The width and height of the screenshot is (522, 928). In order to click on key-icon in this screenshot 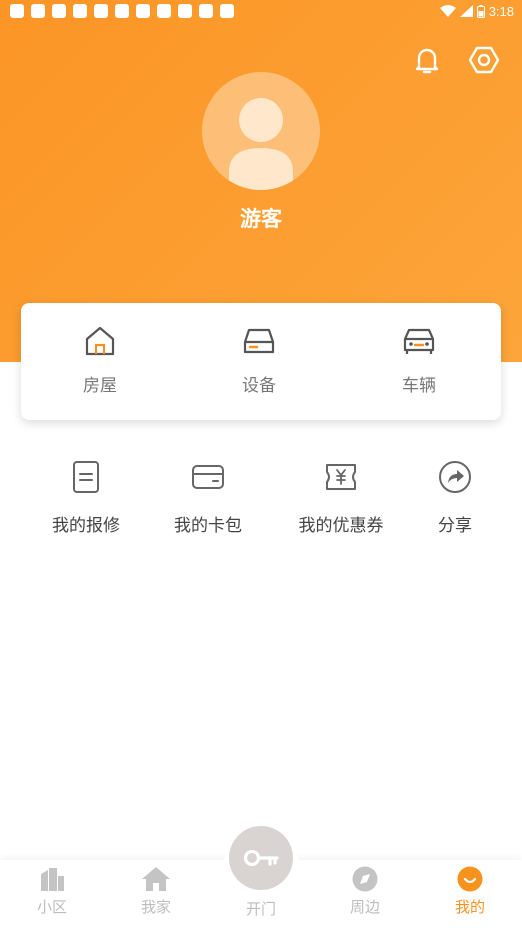, I will do `click(261, 858)`.